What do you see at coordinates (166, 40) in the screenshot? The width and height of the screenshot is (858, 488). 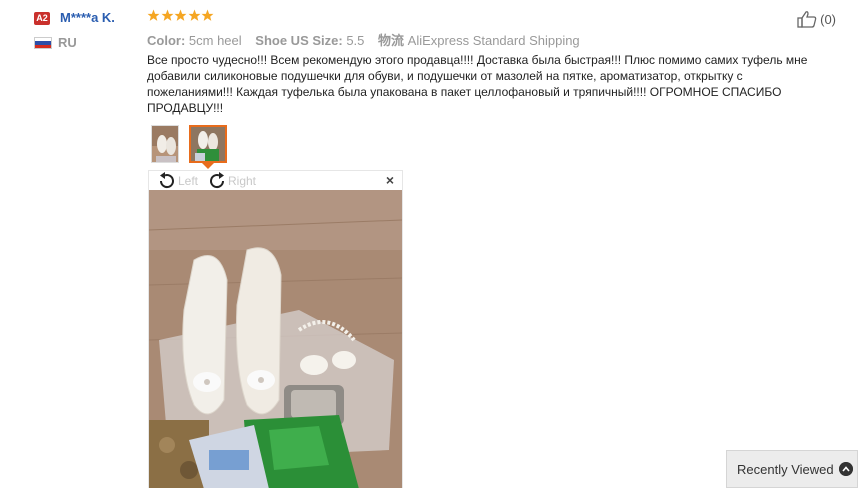 I see `attr-key: Color:` at bounding box center [166, 40].